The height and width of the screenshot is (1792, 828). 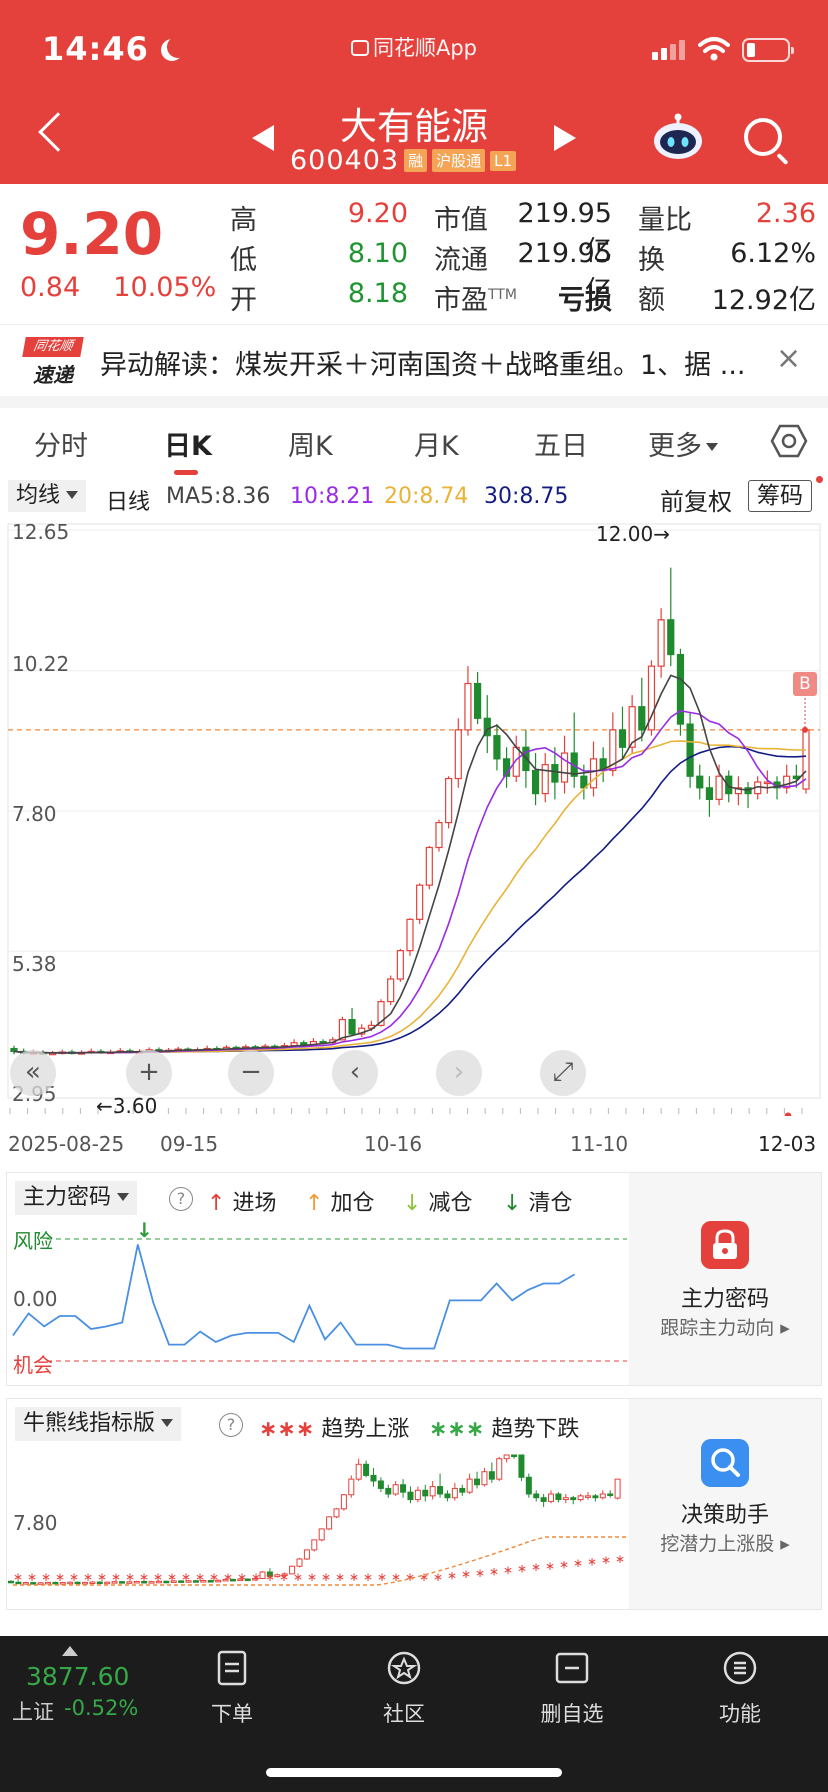 What do you see at coordinates (149, 1073) in the screenshot?
I see `zoom-in-icon: +` at bounding box center [149, 1073].